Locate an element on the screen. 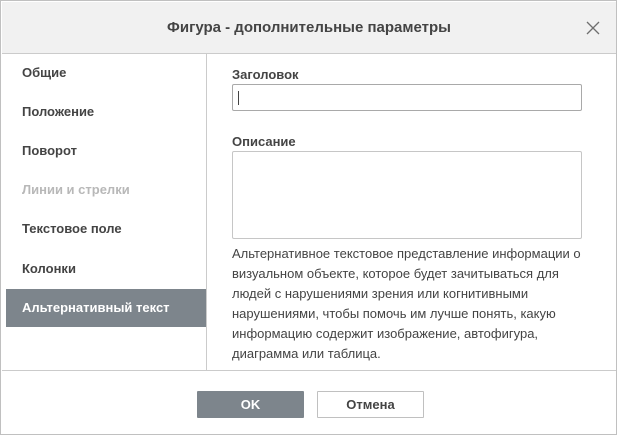 This screenshot has width=617, height=435. sidebar-item-alt-text: Альтернативный текст is located at coordinates (106, 308).